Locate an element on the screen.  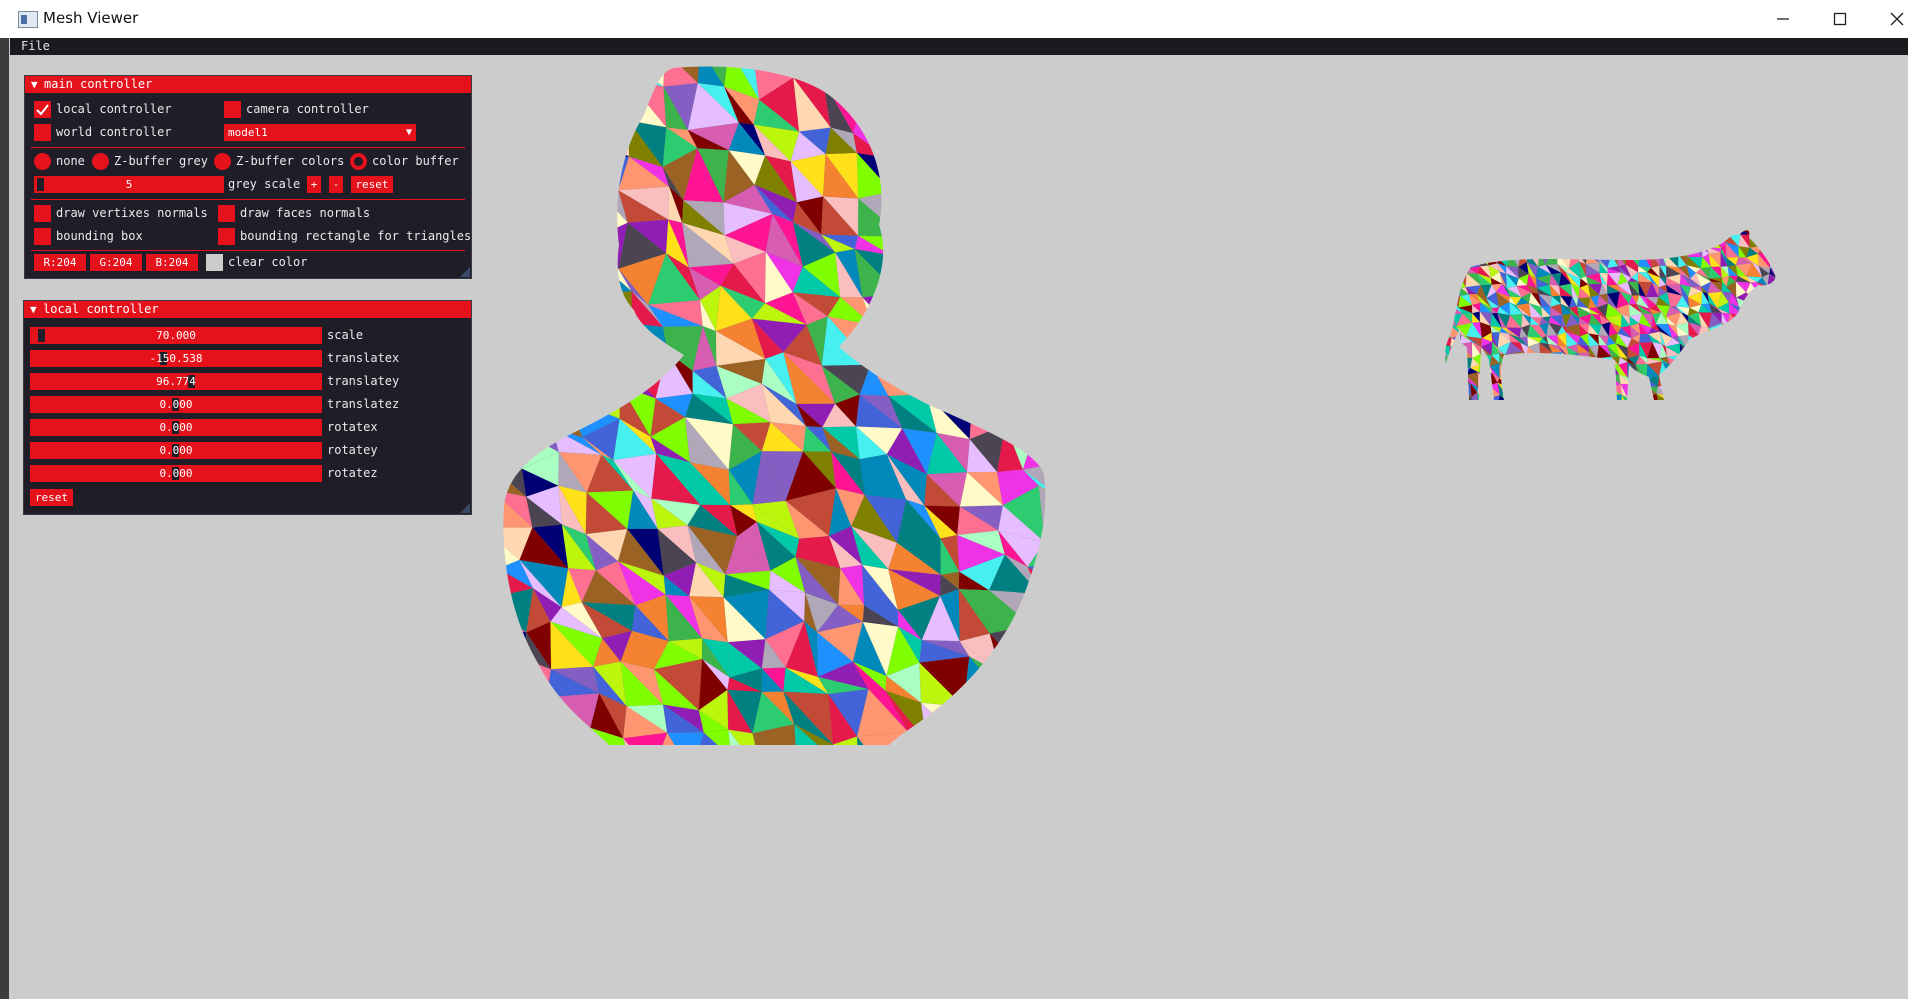
scale-value: 70.000 is located at coordinates (176, 335).